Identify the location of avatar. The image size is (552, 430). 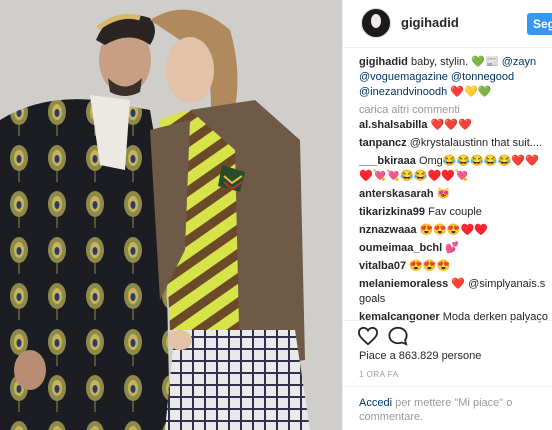
(376, 23).